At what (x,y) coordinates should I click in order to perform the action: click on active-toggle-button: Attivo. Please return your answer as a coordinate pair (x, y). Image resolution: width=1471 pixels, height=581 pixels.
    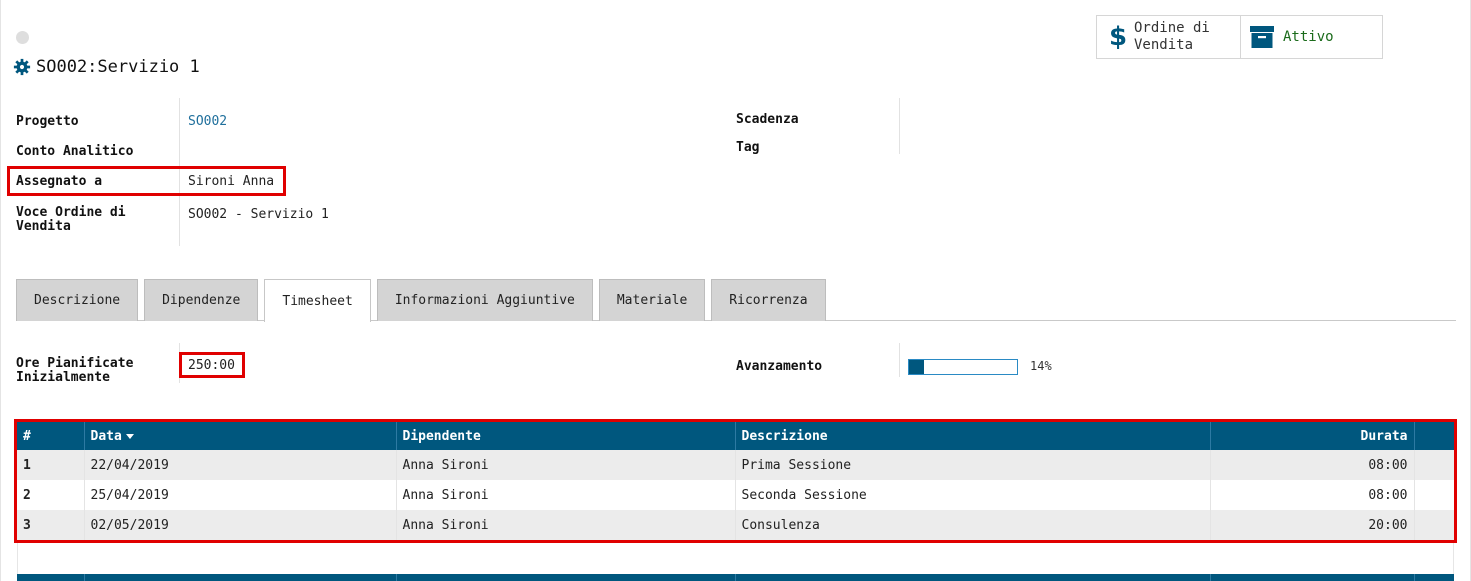
    Looking at the image, I should click on (1311, 37).